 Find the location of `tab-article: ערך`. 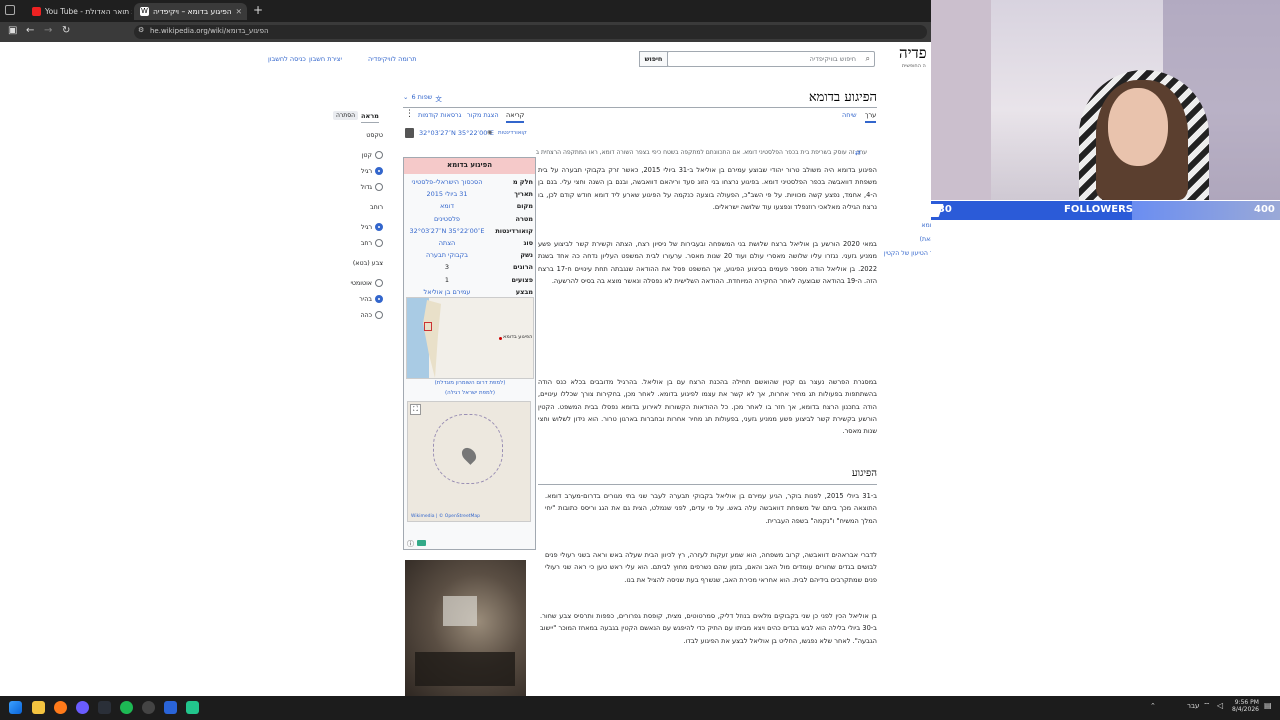

tab-article: ערך is located at coordinates (871, 117).